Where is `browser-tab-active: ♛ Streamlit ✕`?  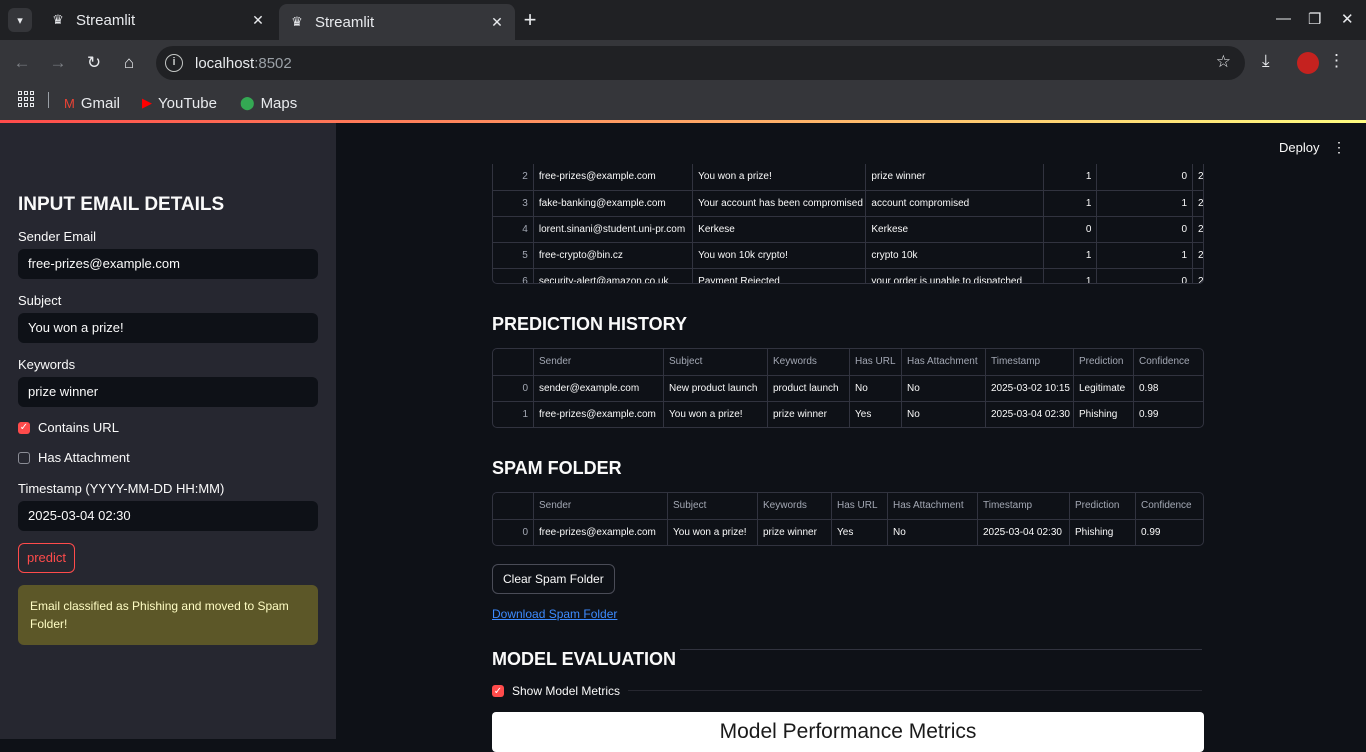 browser-tab-active: ♛ Streamlit ✕ is located at coordinates (397, 22).